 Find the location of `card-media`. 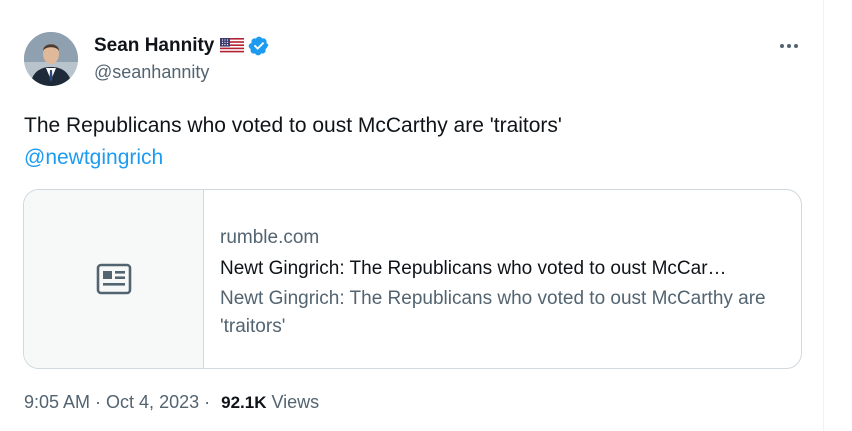

card-media is located at coordinates (114, 279).